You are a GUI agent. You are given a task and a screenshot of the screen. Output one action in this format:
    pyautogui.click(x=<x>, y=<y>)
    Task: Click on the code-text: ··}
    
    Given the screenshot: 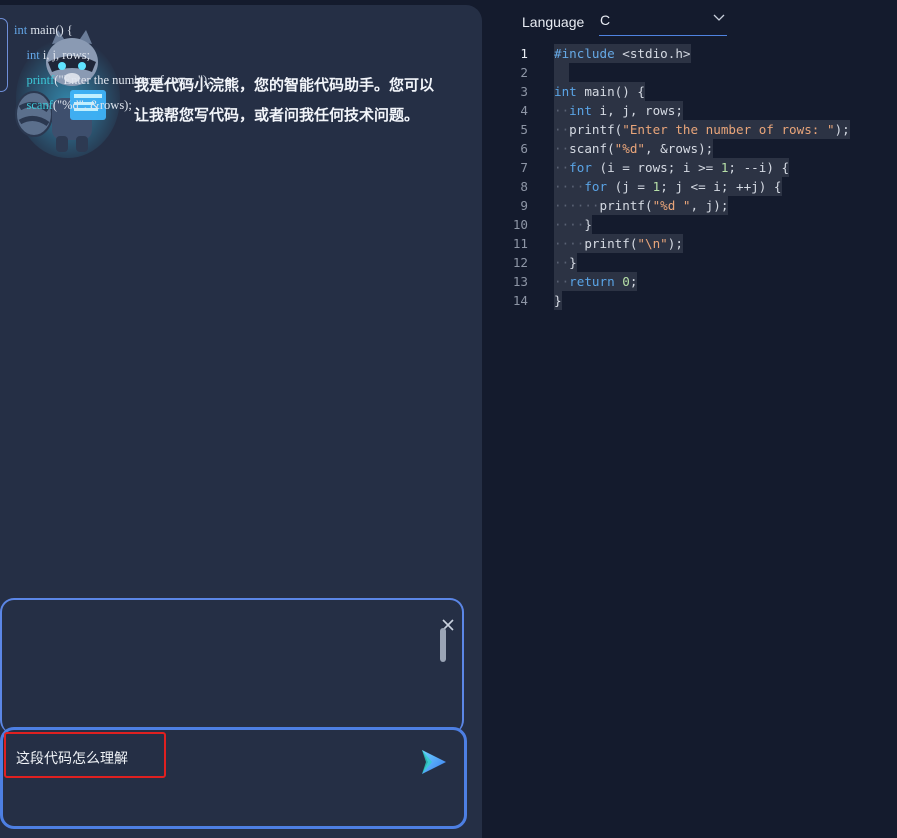 What is the action you would take?
    pyautogui.click(x=565, y=262)
    